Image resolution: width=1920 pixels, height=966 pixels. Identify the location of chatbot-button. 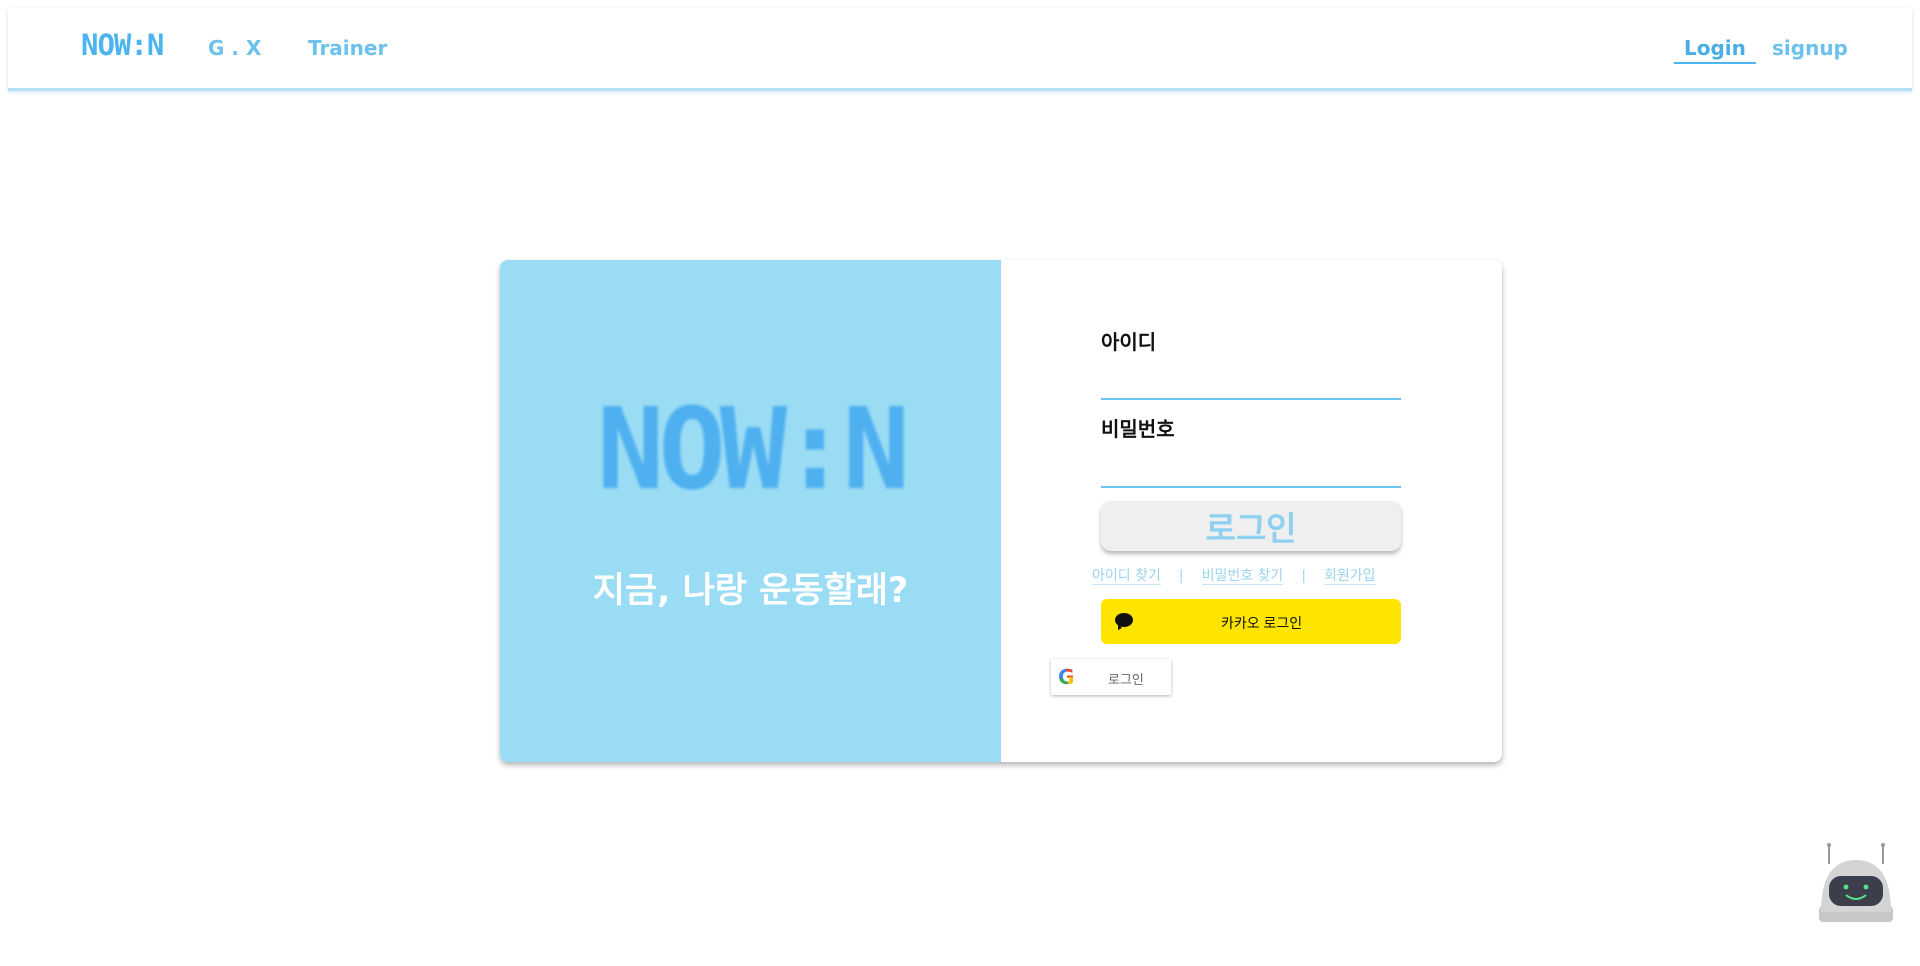
(1856, 883).